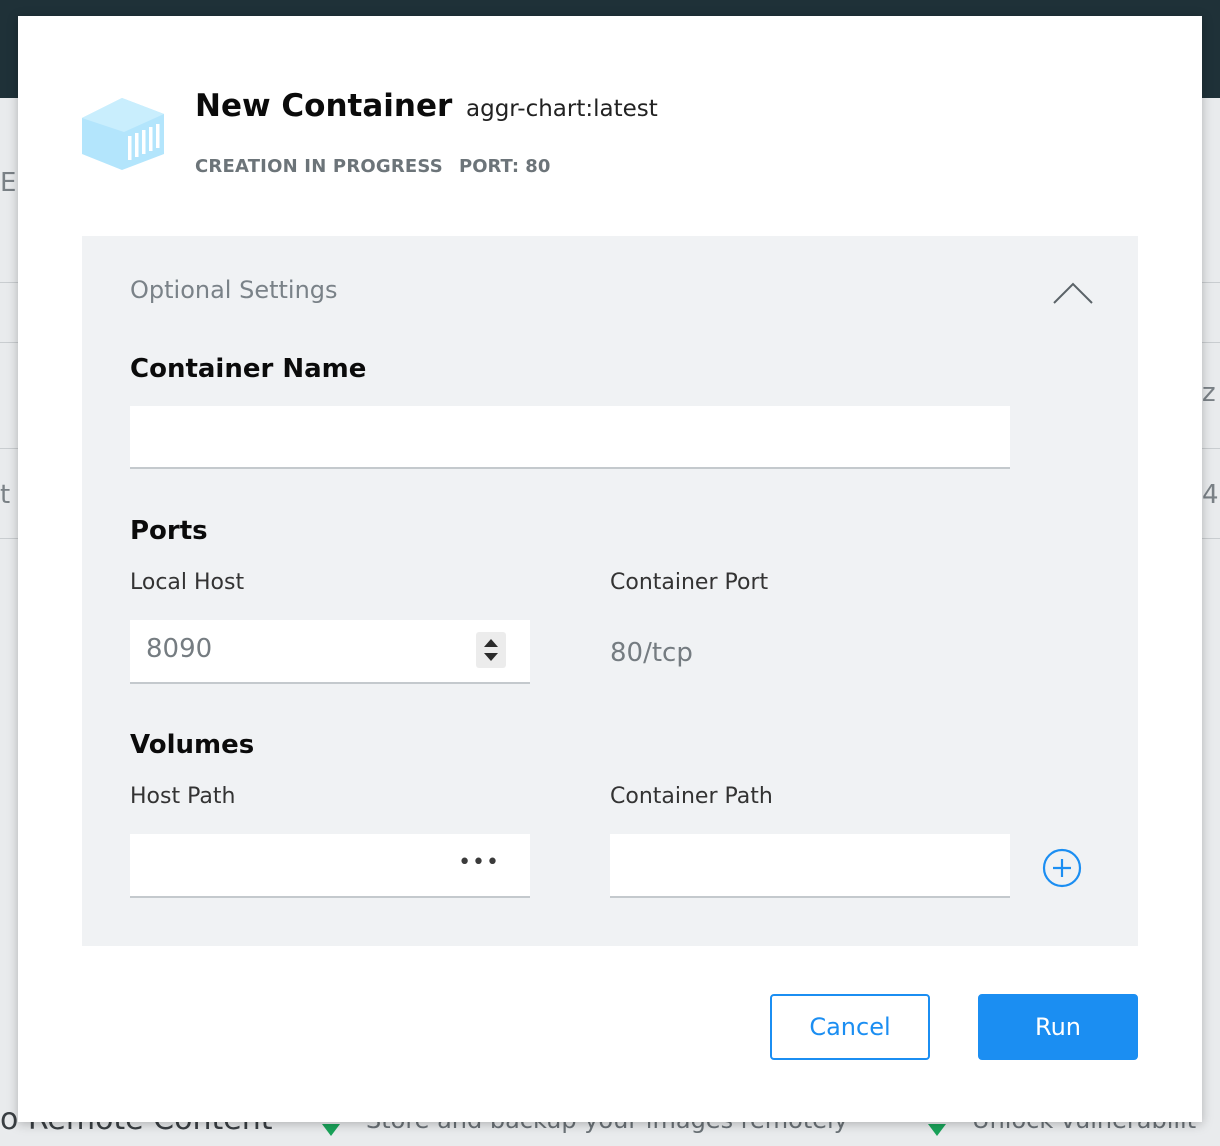 Image resolution: width=1220 pixels, height=1146 pixels. Describe the element at coordinates (234, 290) in the screenshot. I see `optional-settings-heading: Optional Settings` at that location.